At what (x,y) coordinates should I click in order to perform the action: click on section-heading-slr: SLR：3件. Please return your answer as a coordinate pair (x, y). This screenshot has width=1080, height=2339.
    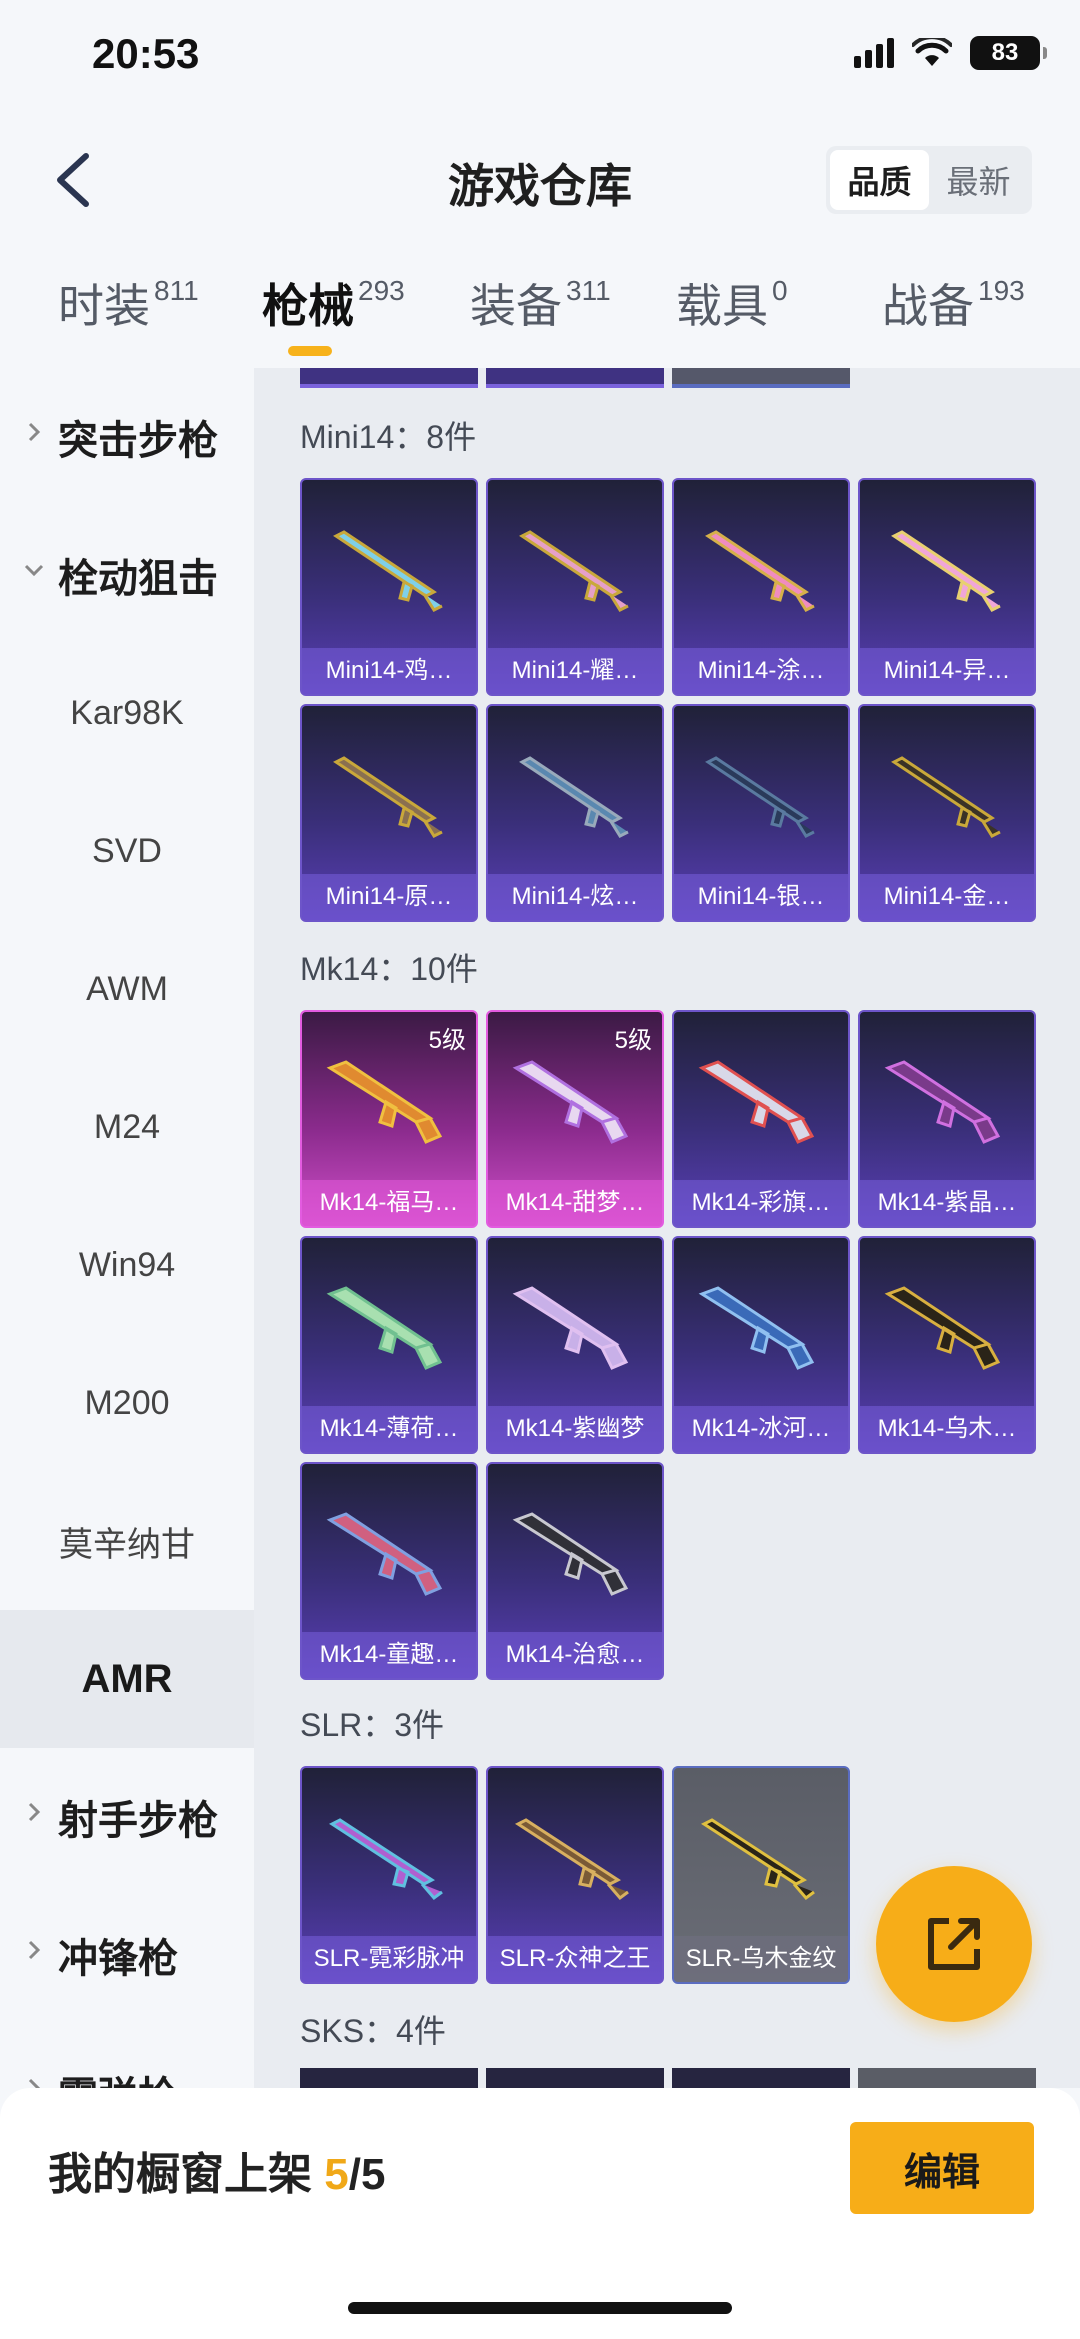
    Looking at the image, I should click on (372, 1725).